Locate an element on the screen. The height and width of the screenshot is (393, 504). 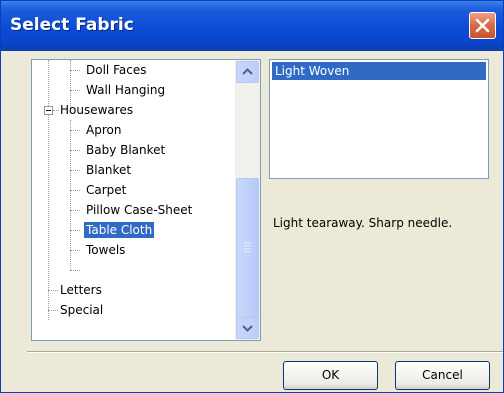
close-x-icon is located at coordinates (482, 25).